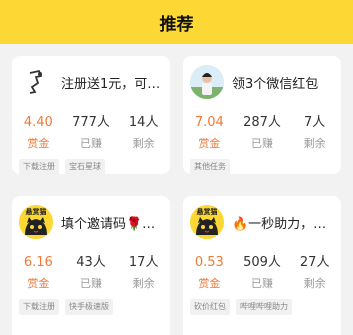 This screenshot has height=335, width=353. Describe the element at coordinates (210, 307) in the screenshot. I see `tag: 砍价红包` at that location.